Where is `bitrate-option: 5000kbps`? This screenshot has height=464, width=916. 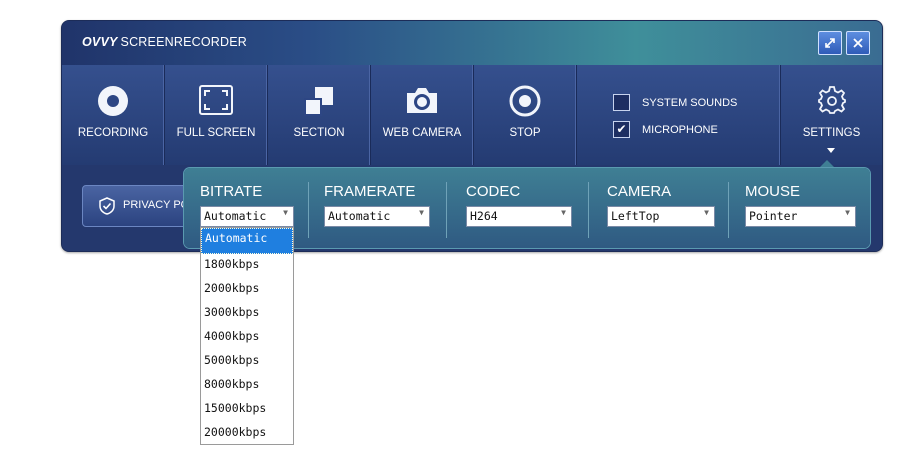
bitrate-option: 5000kbps is located at coordinates (247, 362).